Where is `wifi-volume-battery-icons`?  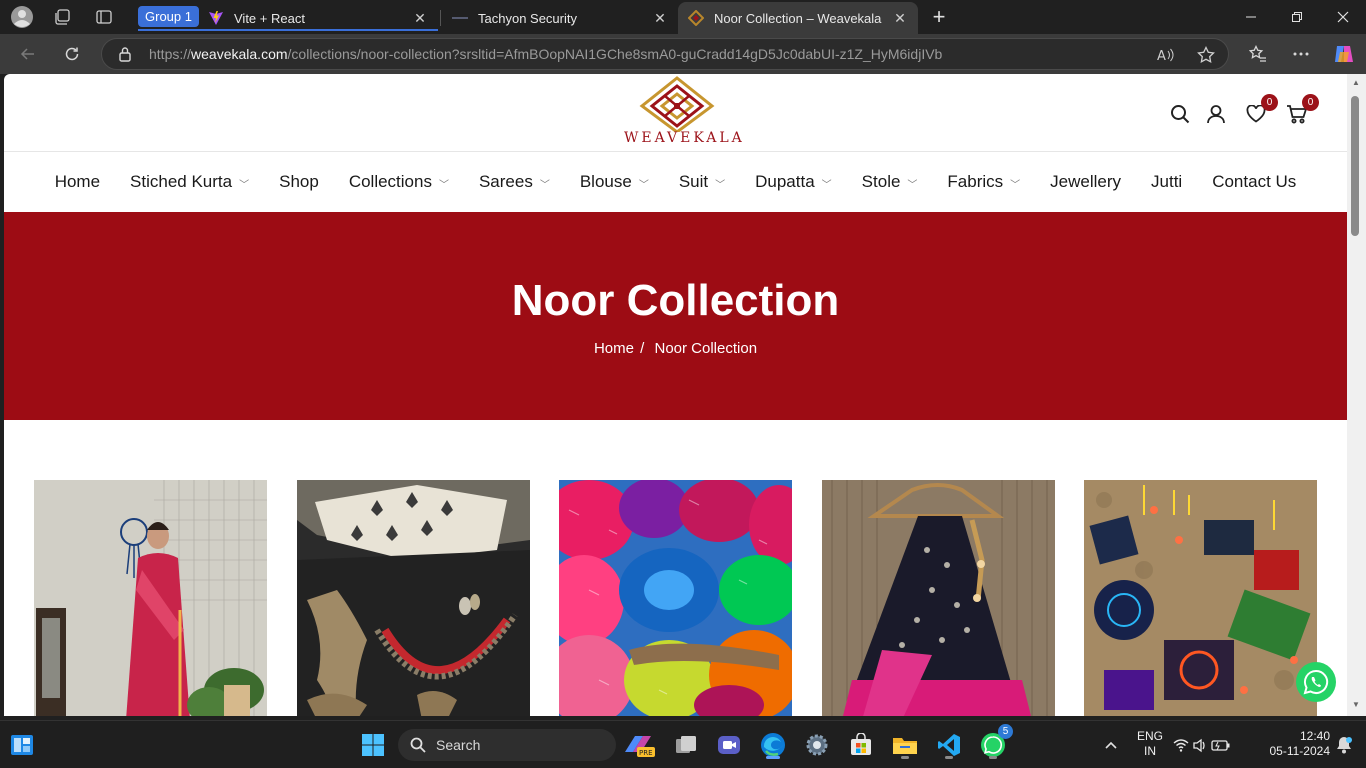 wifi-volume-battery-icons is located at coordinates (1201, 745).